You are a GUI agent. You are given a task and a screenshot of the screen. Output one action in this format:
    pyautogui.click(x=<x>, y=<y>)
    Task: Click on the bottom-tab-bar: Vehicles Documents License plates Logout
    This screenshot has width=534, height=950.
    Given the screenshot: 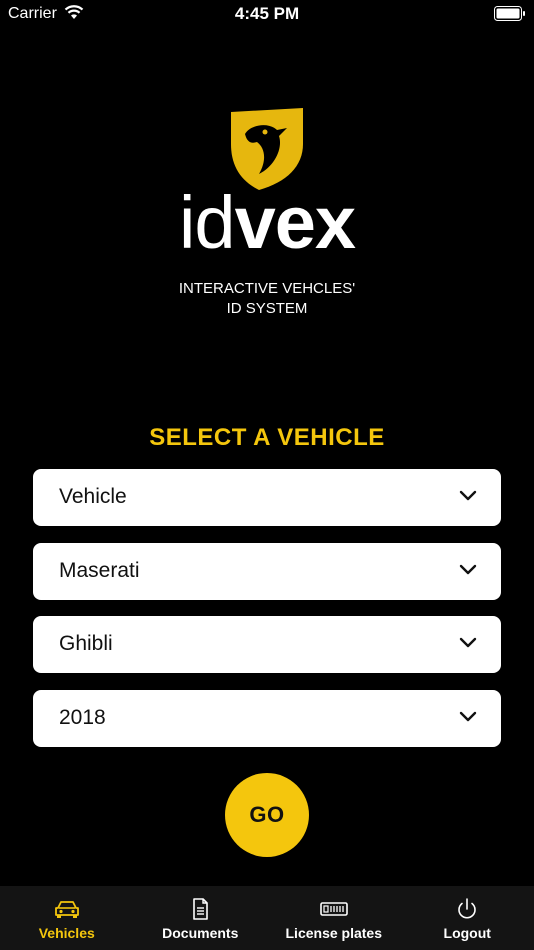 What is the action you would take?
    pyautogui.click(x=267, y=918)
    